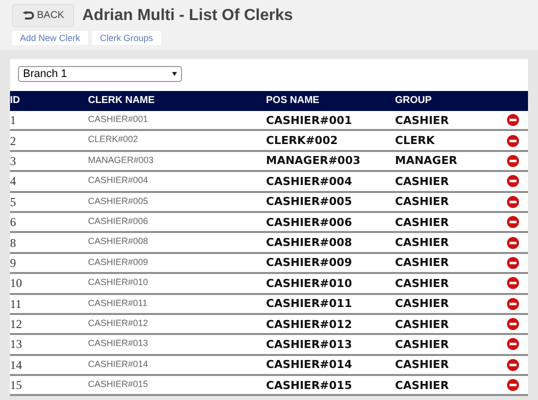 The width and height of the screenshot is (538, 400). What do you see at coordinates (16, 365) in the screenshot?
I see `table-cell: 14` at bounding box center [16, 365].